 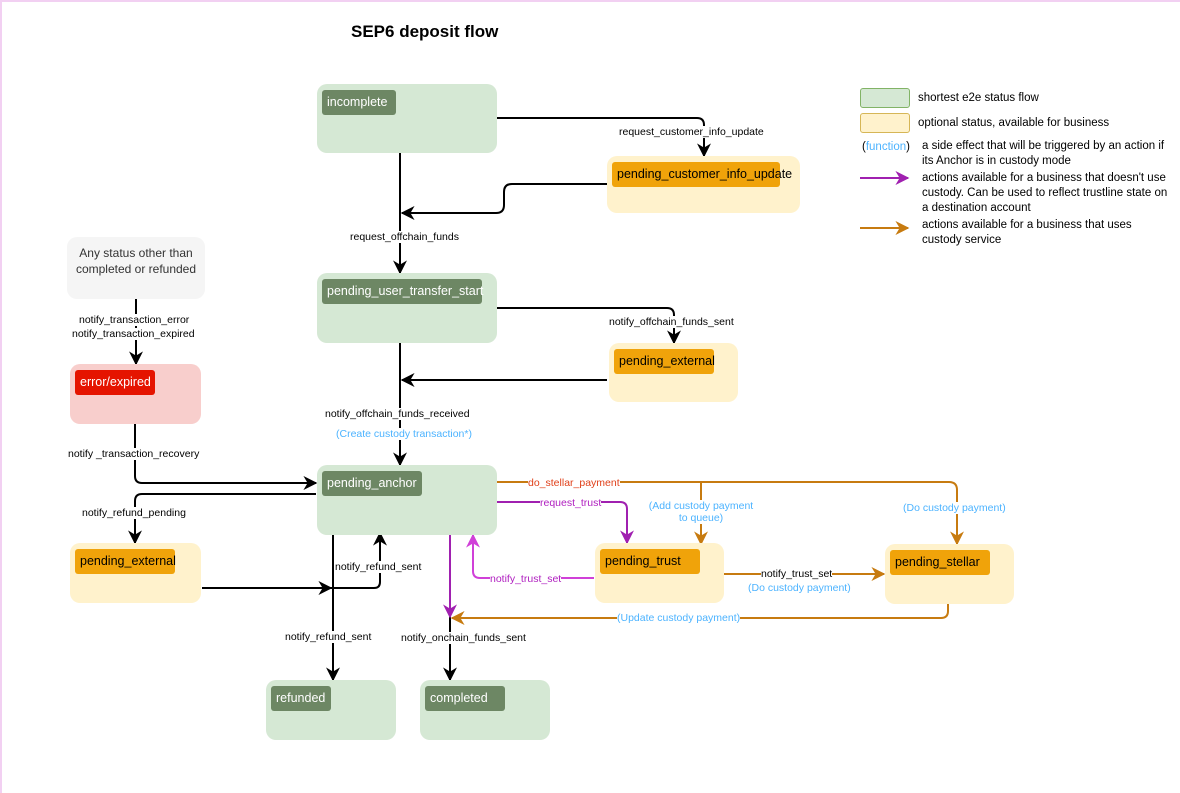 I want to click on legend-green-text: shortest e2e status flow, so click(x=978, y=98).